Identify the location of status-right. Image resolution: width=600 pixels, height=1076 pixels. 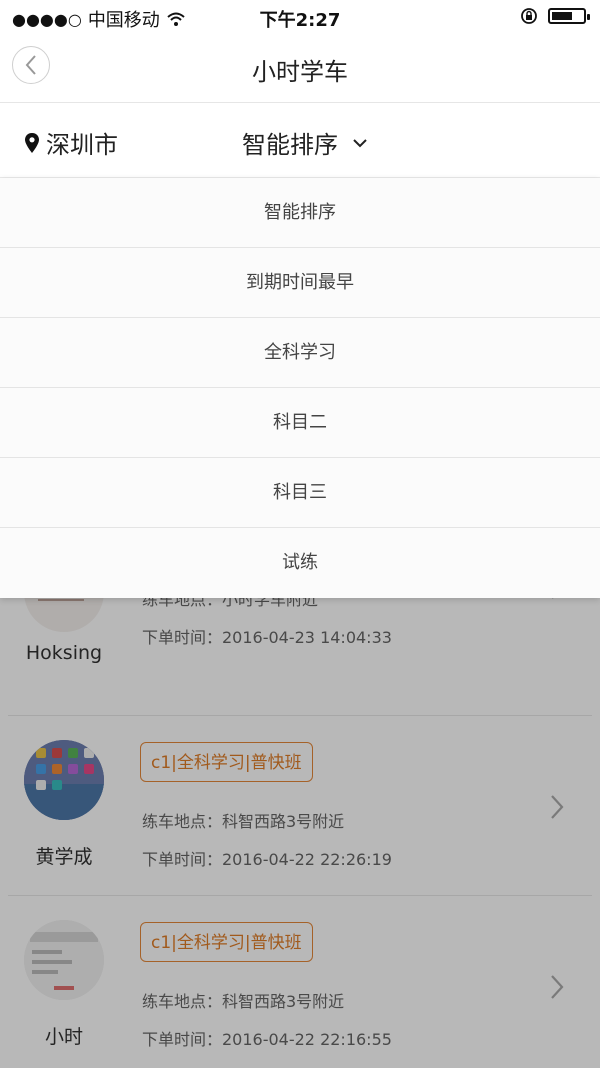
(555, 16).